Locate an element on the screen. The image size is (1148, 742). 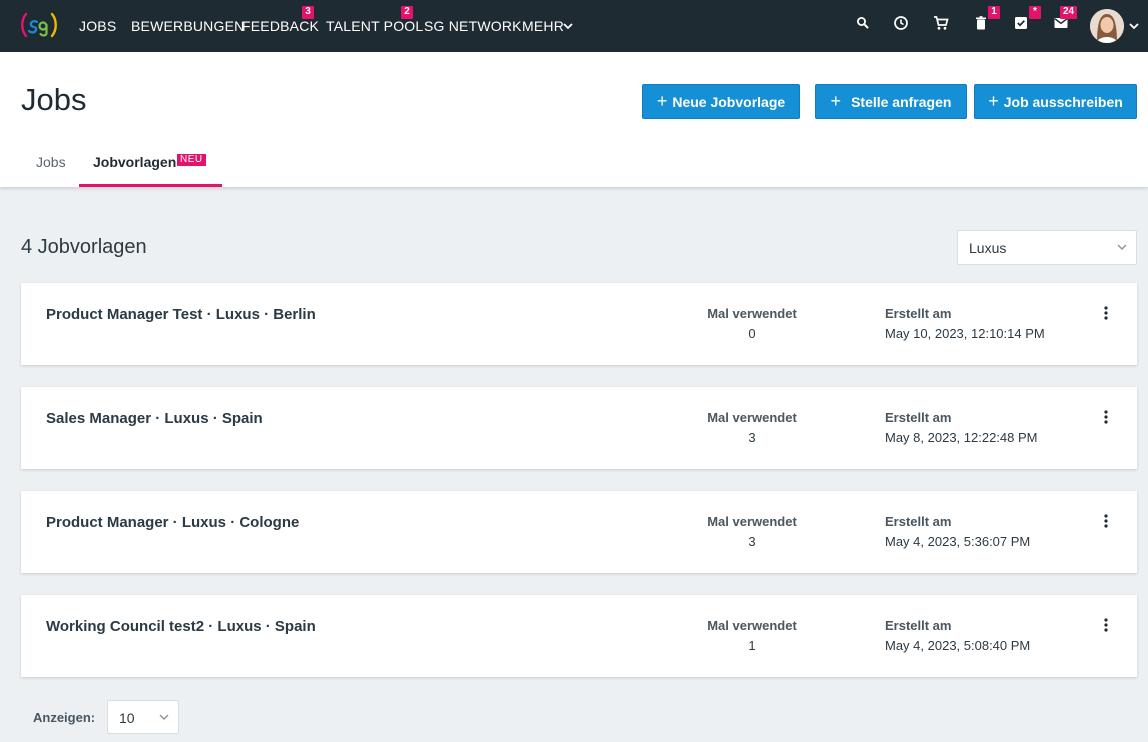
created-value: May 4, 2023, 5:08:40 PM is located at coordinates (958, 645).